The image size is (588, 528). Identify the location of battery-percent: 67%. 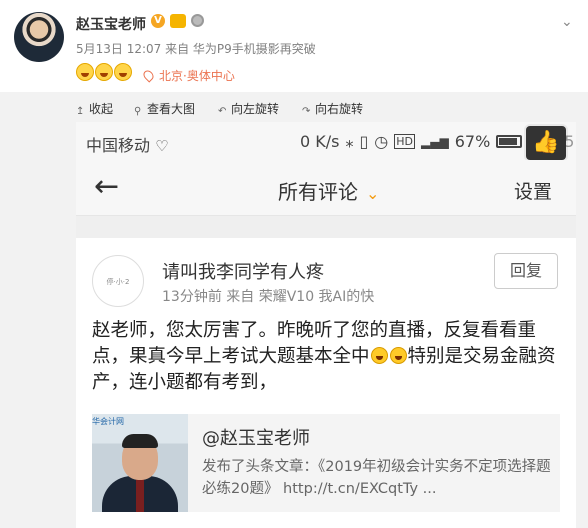
(472, 141).